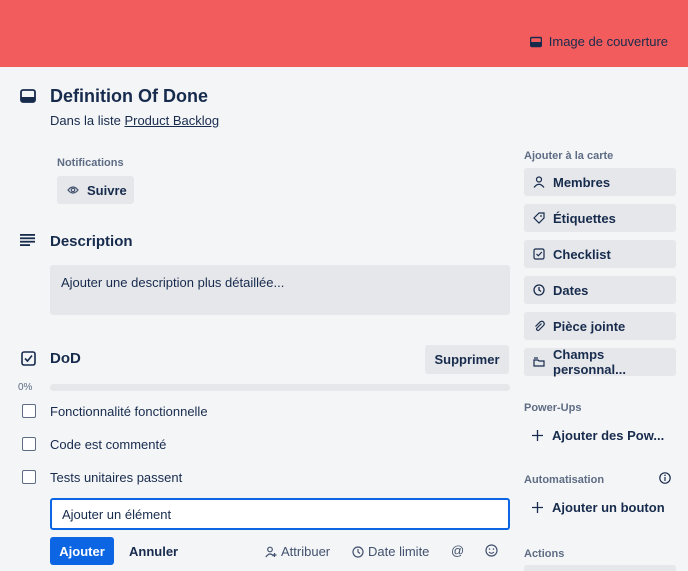 The image size is (688, 571). Describe the element at coordinates (306, 551) in the screenshot. I see `assign-label: Attribuer` at that location.